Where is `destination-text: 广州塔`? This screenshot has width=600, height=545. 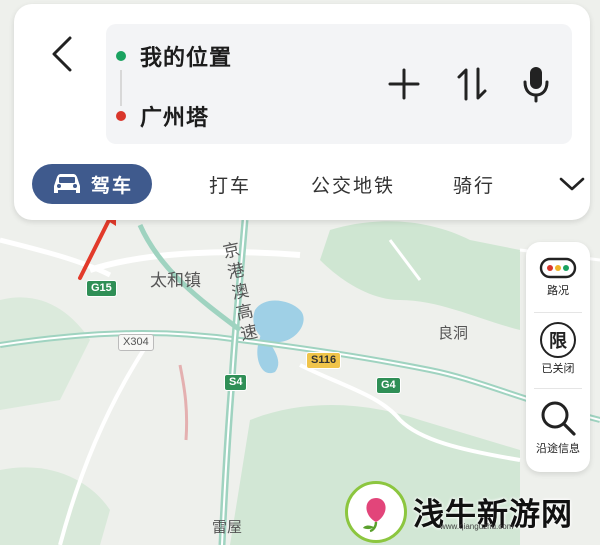 destination-text: 广州塔 is located at coordinates (174, 116).